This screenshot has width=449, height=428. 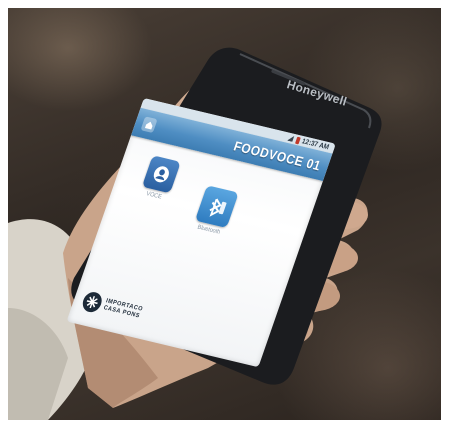 What do you see at coordinates (290, 138) in the screenshot?
I see `signal-icon` at bounding box center [290, 138].